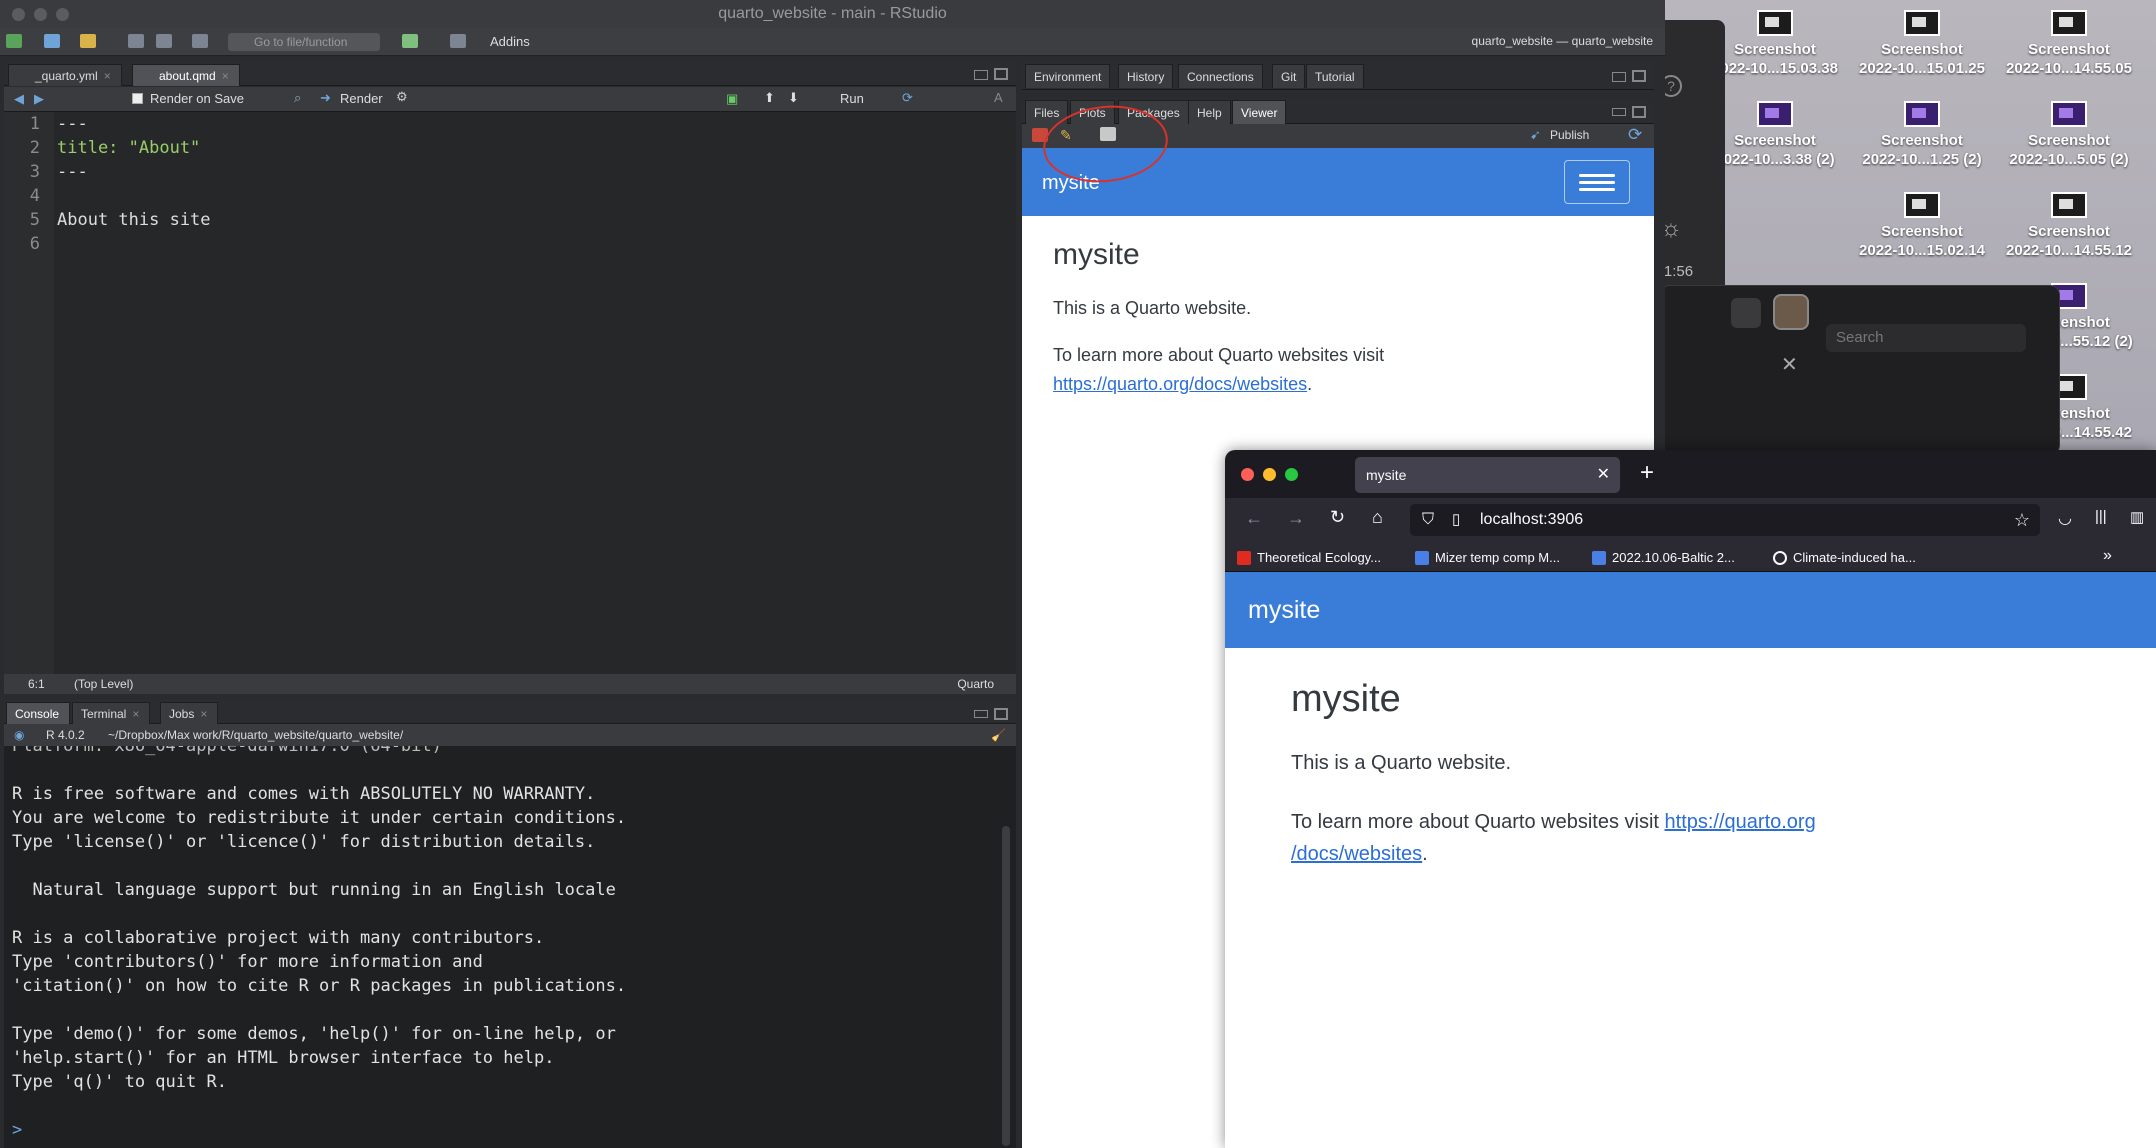 The width and height of the screenshot is (2156, 1148). I want to click on project-menu: quarto_website — quarto_website, so click(1539, 41).